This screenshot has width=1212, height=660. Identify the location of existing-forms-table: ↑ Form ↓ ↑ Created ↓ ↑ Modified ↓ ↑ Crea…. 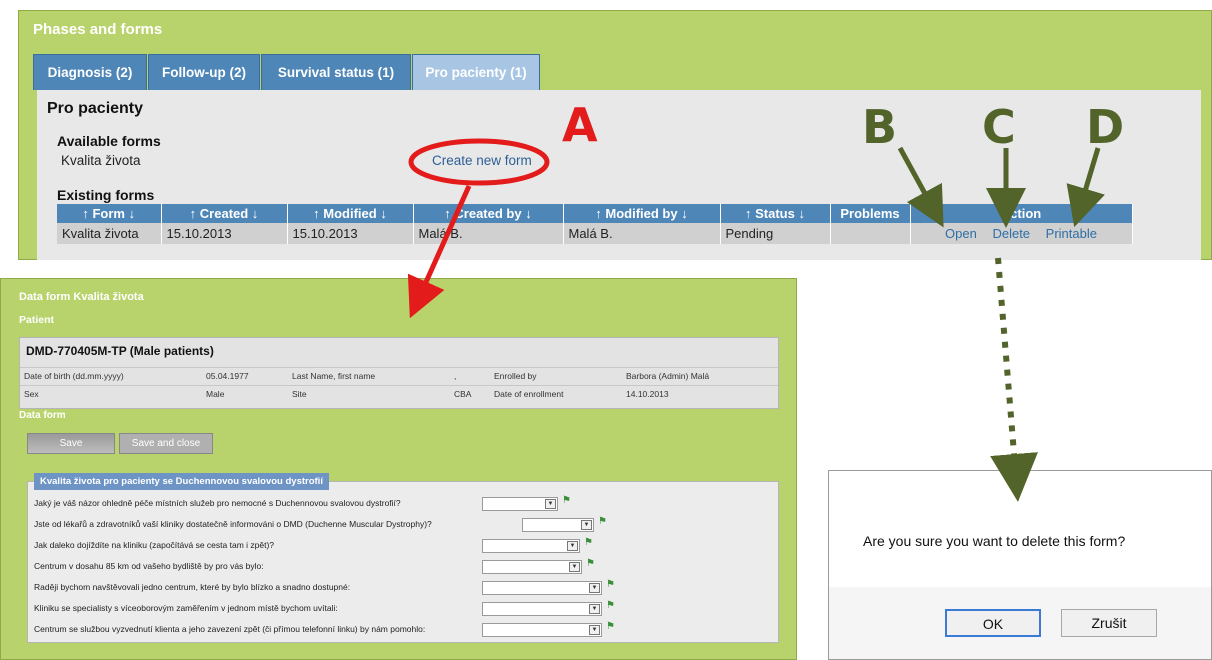
(595, 224).